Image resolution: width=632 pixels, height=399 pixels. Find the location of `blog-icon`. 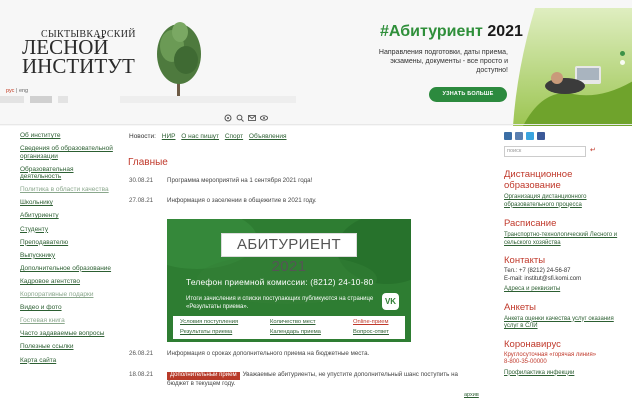

blog-icon is located at coordinates (519, 136).